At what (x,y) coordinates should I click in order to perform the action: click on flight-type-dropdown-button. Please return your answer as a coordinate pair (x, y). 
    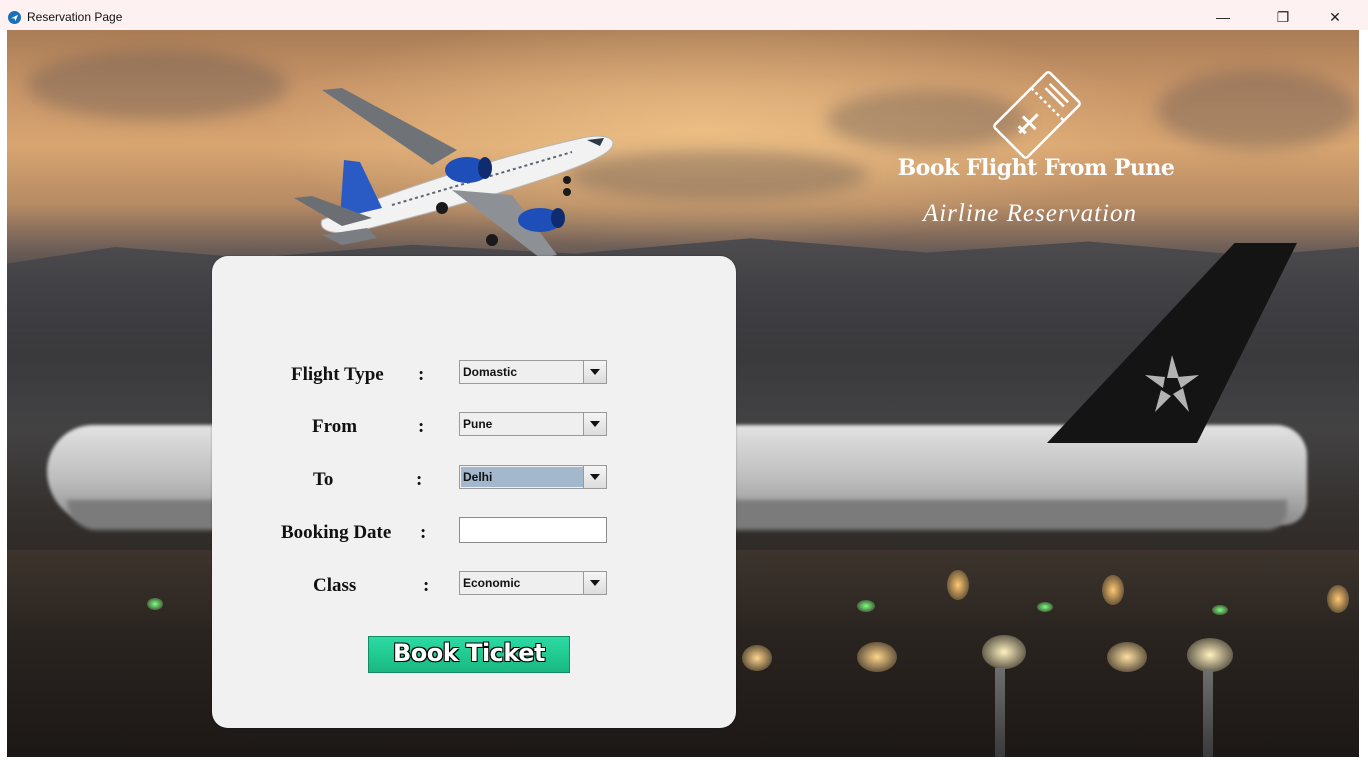
    Looking at the image, I should click on (594, 372).